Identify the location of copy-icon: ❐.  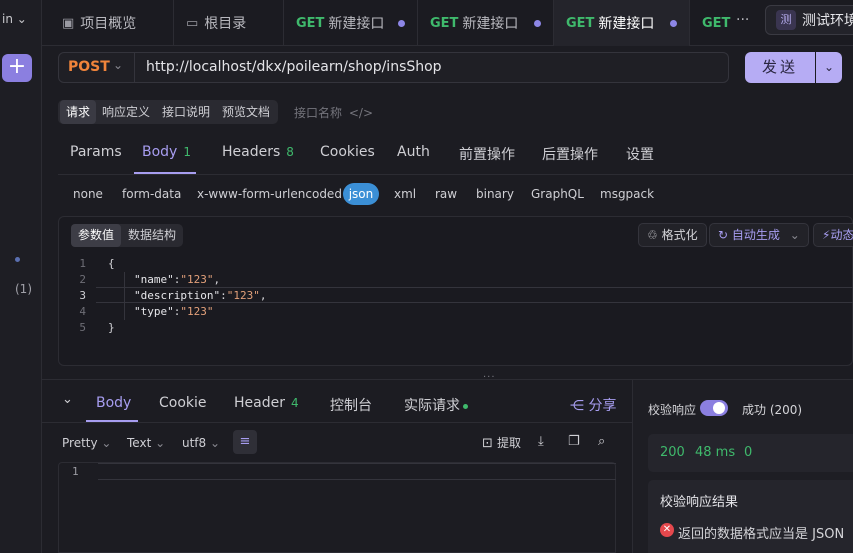
(574, 441).